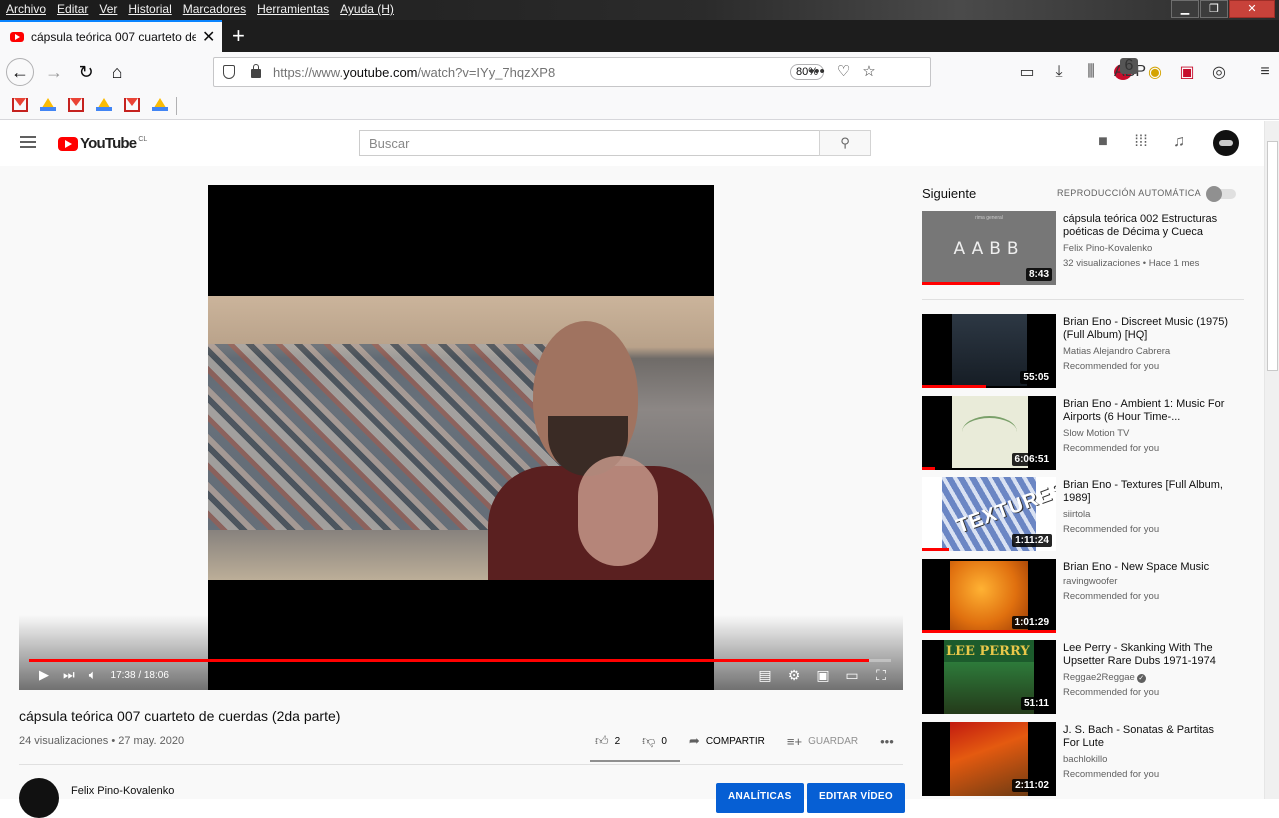 This screenshot has width=1279, height=818. I want to click on new-tab-button: +, so click(238, 36).